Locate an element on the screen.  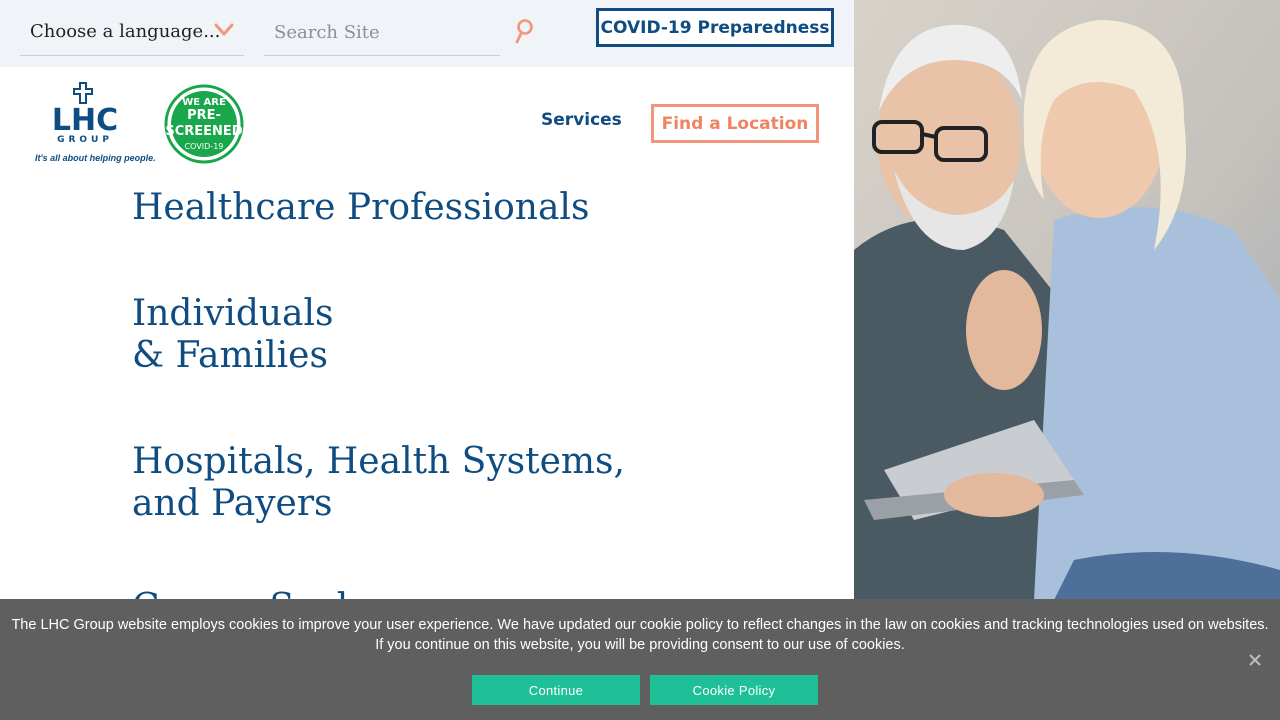
lhc-logo-mark: LHC GROUP is located at coordinates (85, 113).